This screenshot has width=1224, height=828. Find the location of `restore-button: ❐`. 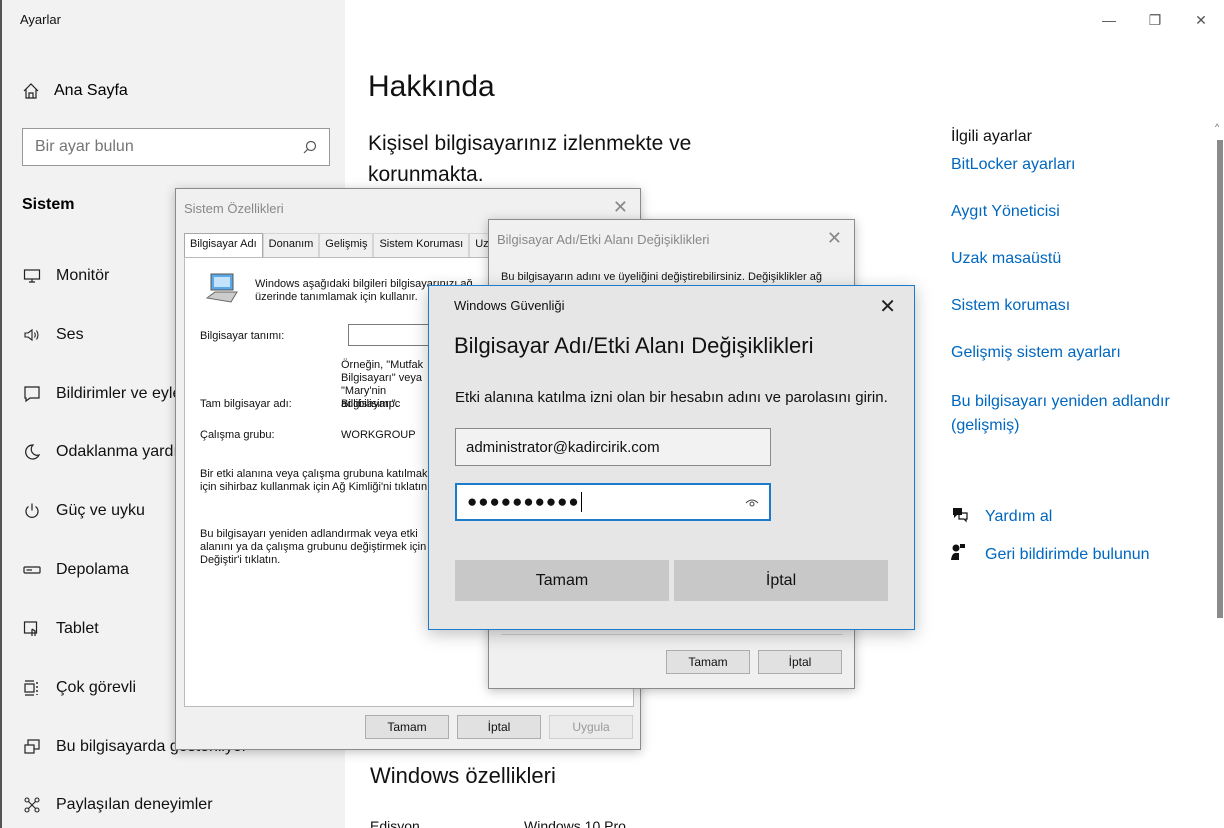

restore-button: ❐ is located at coordinates (1155, 20).